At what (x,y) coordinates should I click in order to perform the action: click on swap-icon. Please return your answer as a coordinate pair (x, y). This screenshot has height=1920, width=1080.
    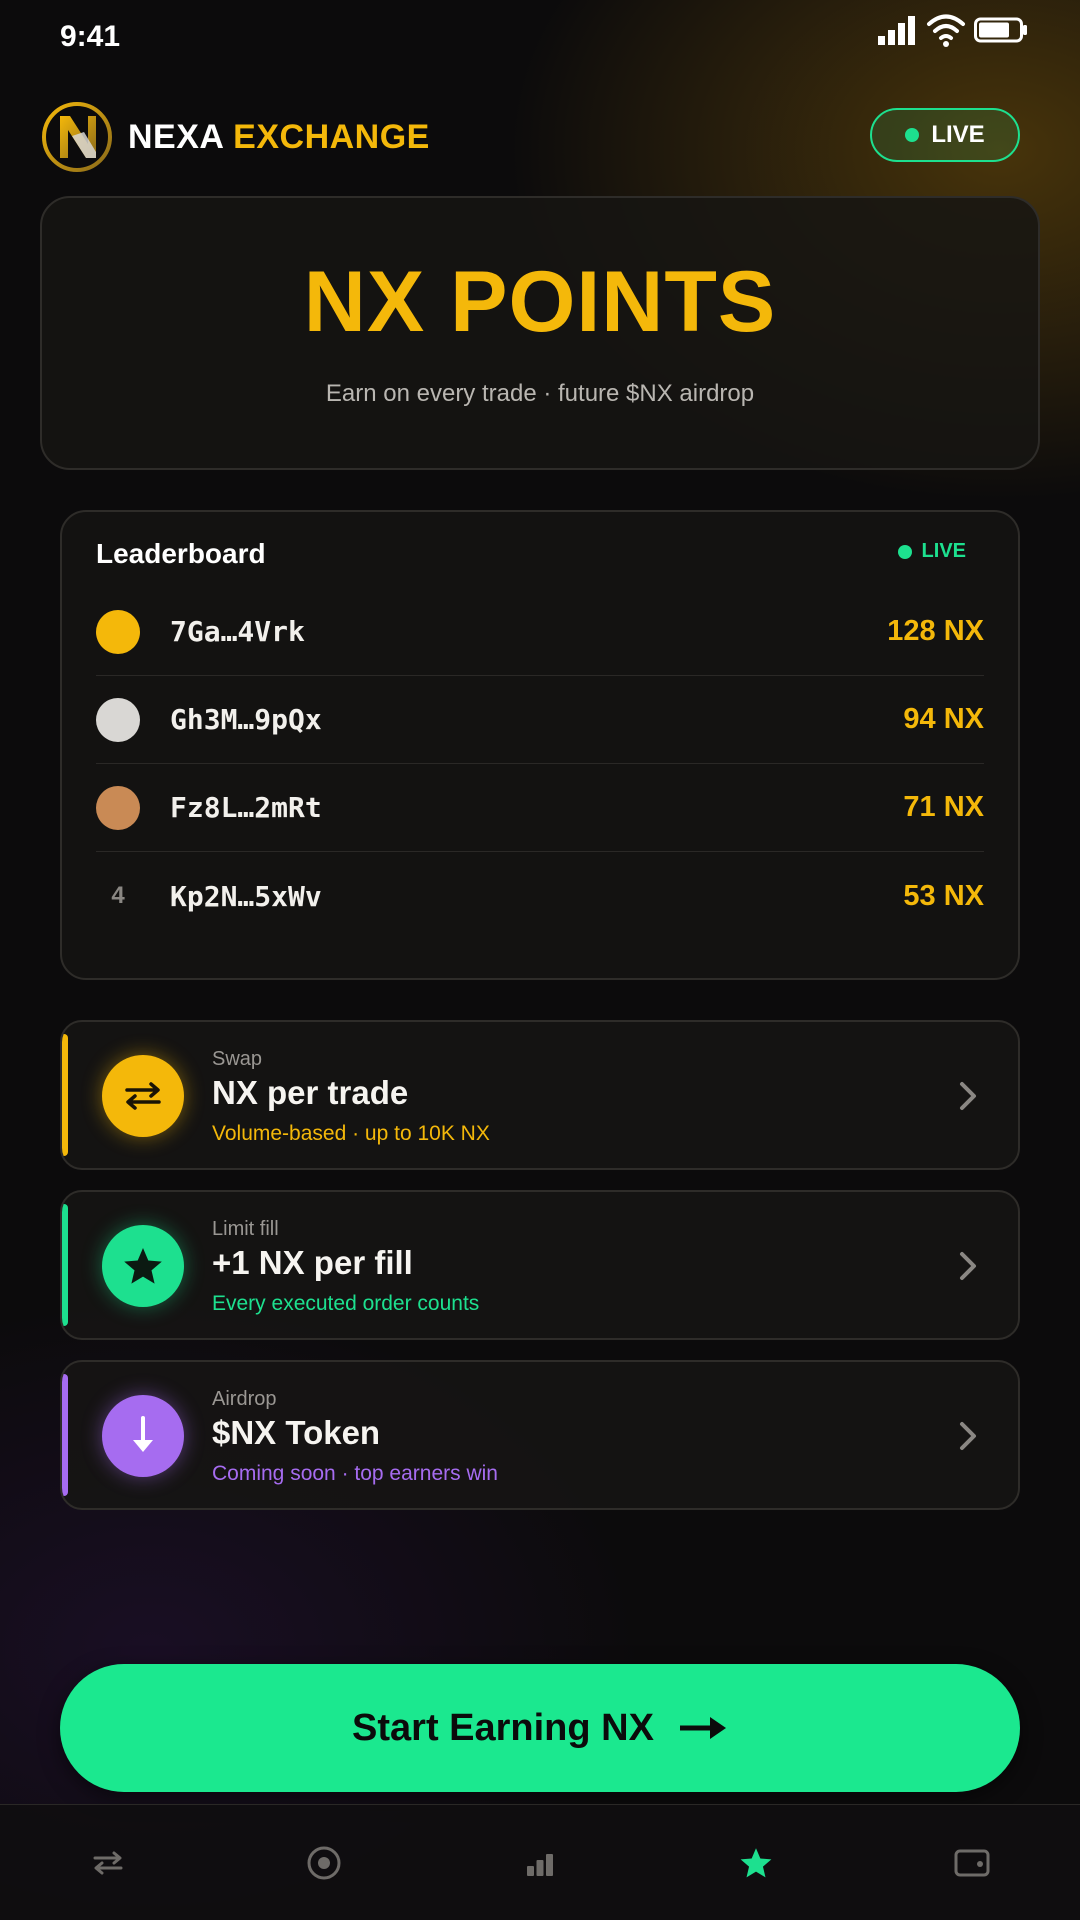
    Looking at the image, I should click on (108, 1863).